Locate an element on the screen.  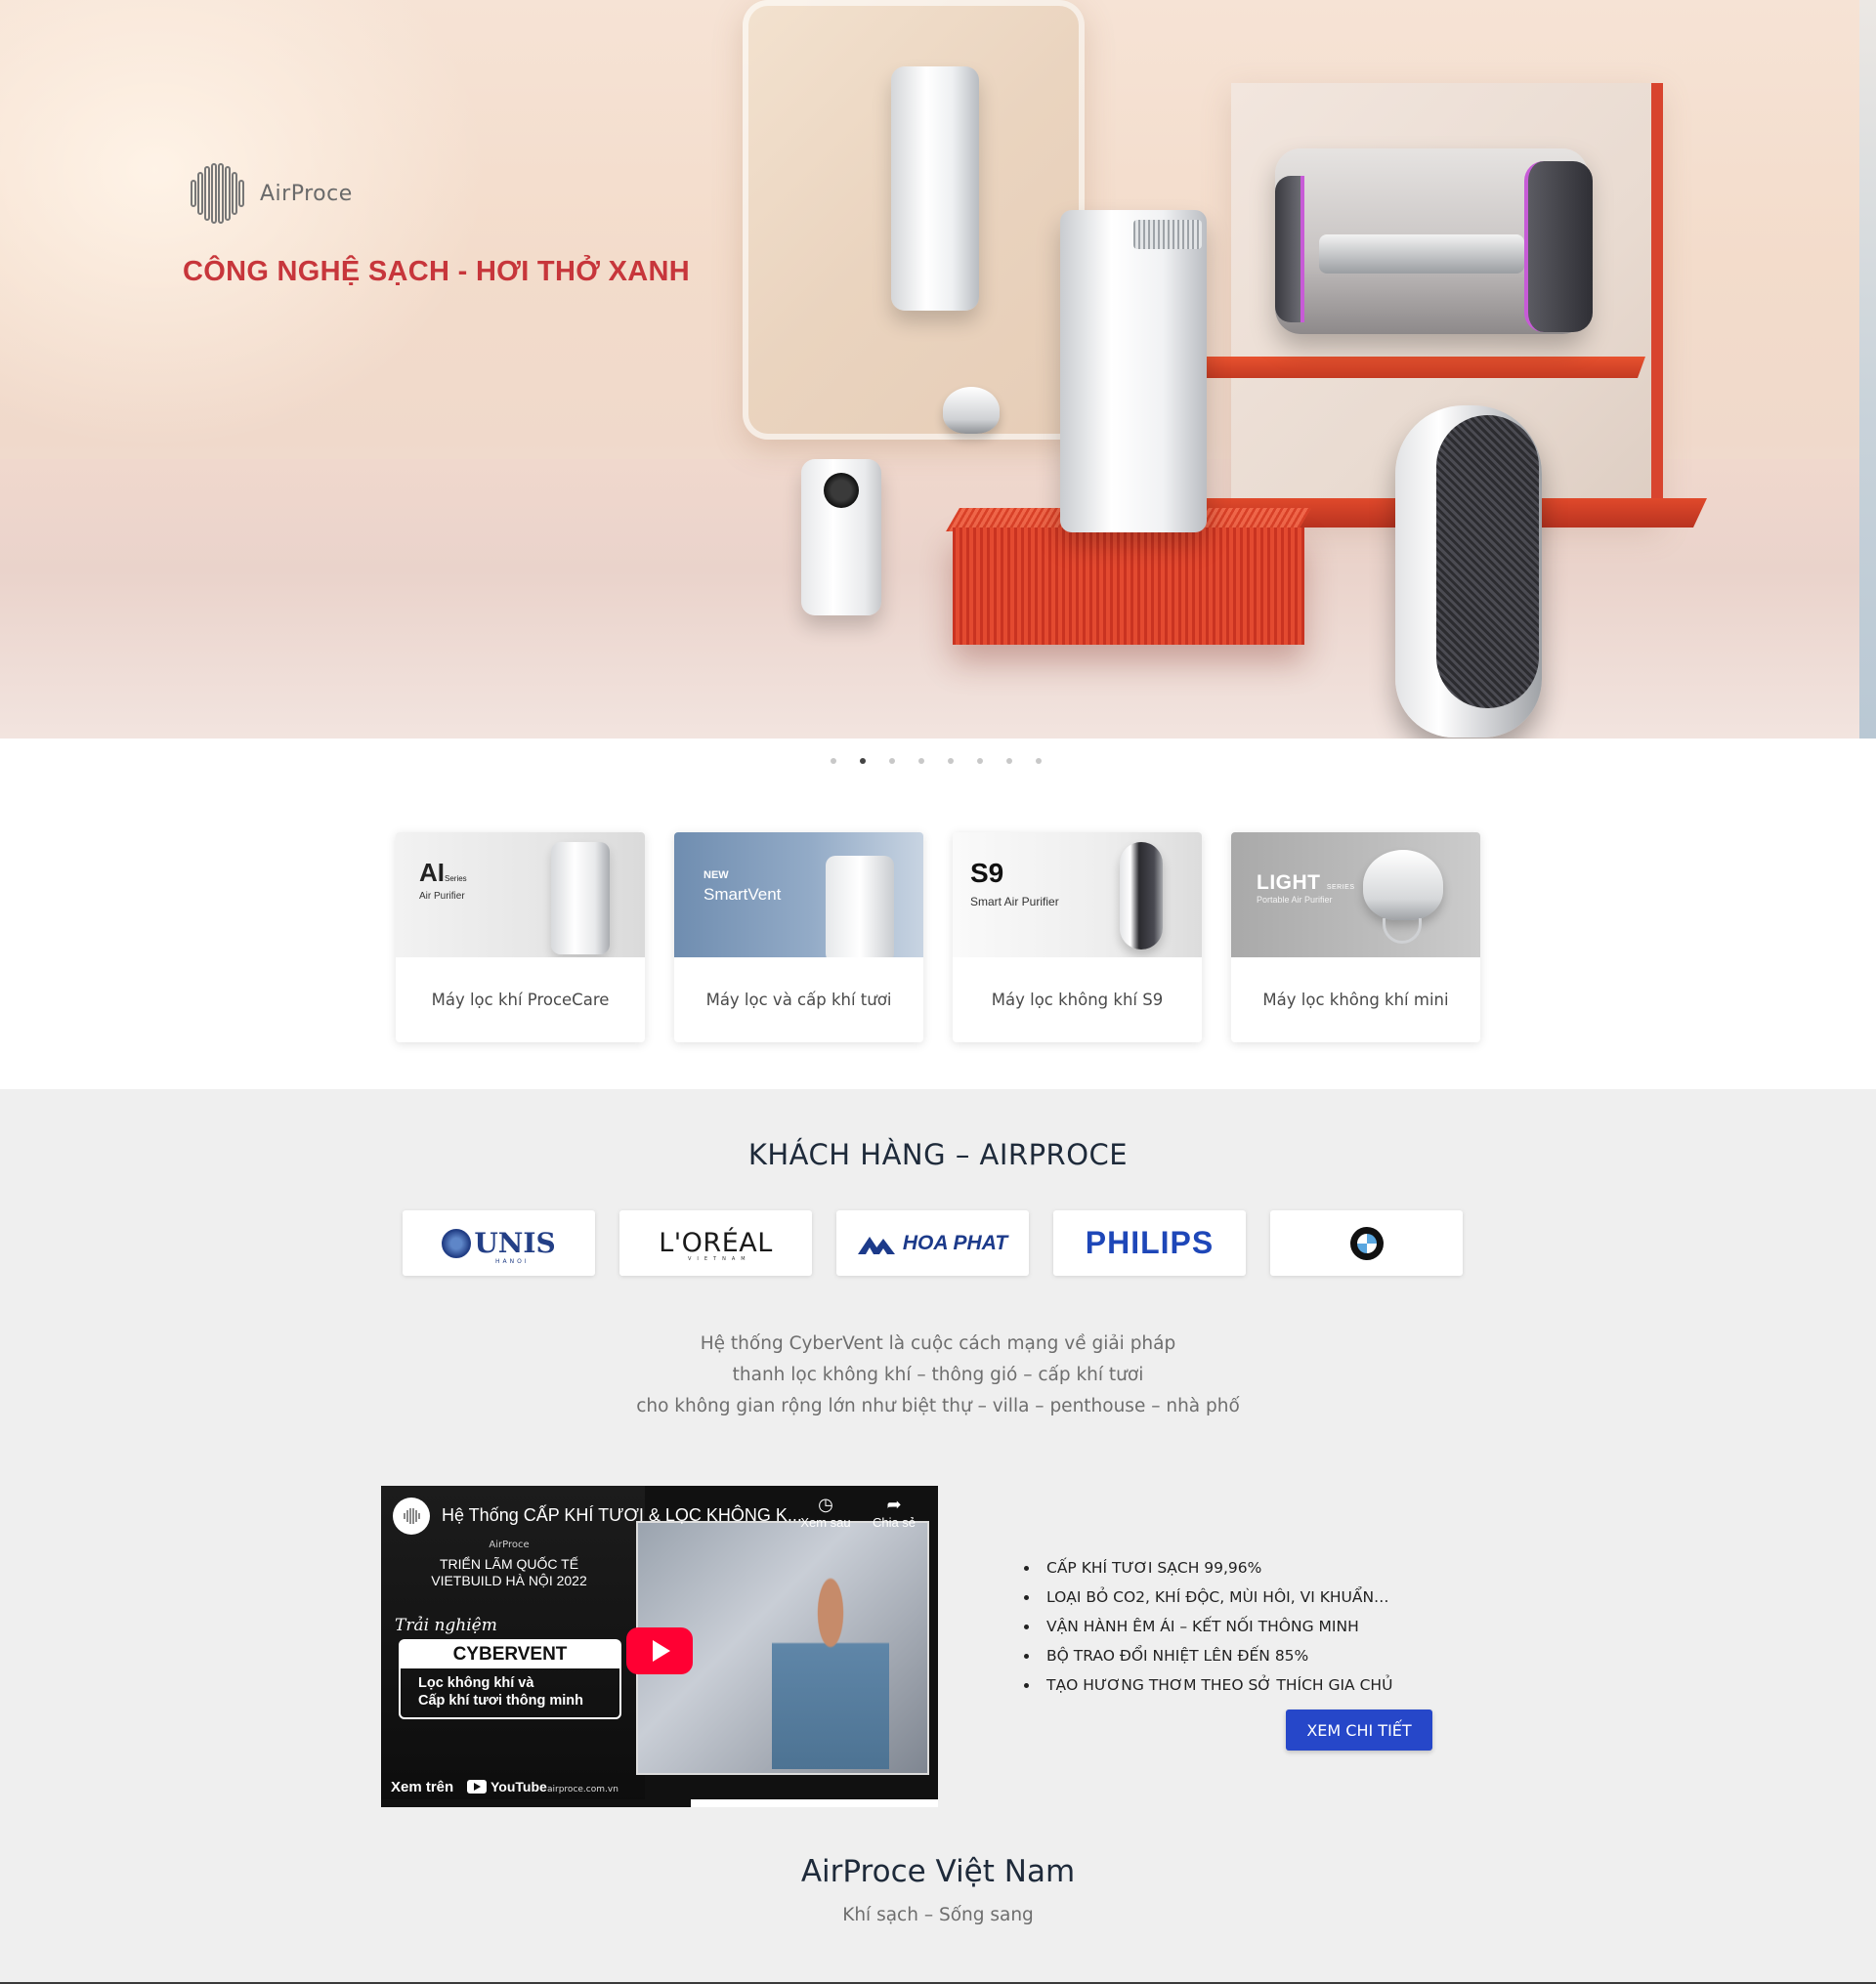
feature-item: CẤP KHÍ TƯƠI SẠCH 99,96% is located at coordinates (1208, 1568).